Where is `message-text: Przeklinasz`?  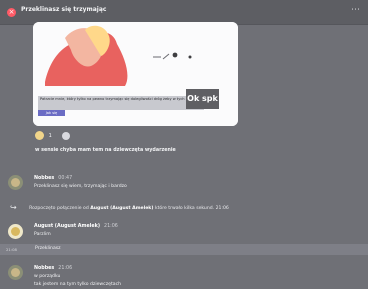
message-text: Przeklinasz is located at coordinates (48, 248).